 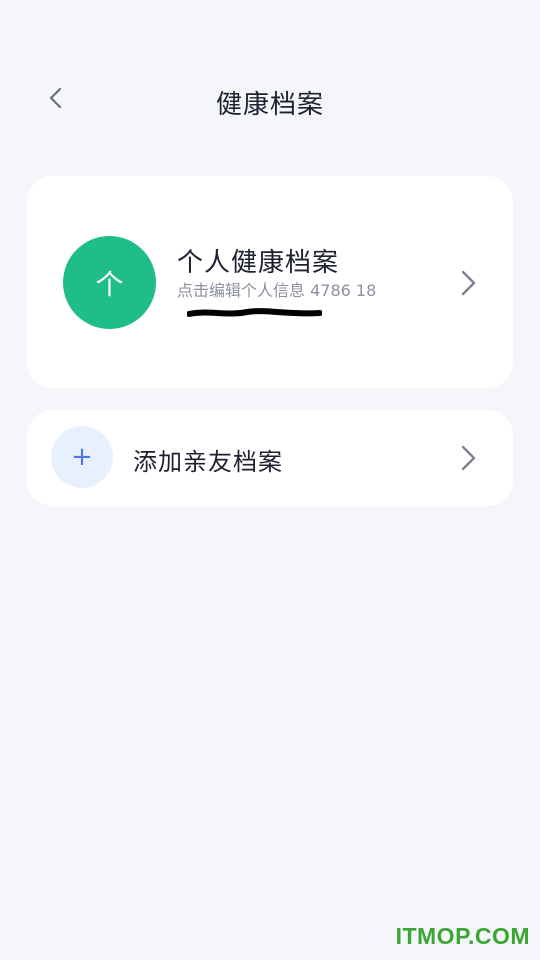 I want to click on header: 健康档案, so click(x=270, y=100).